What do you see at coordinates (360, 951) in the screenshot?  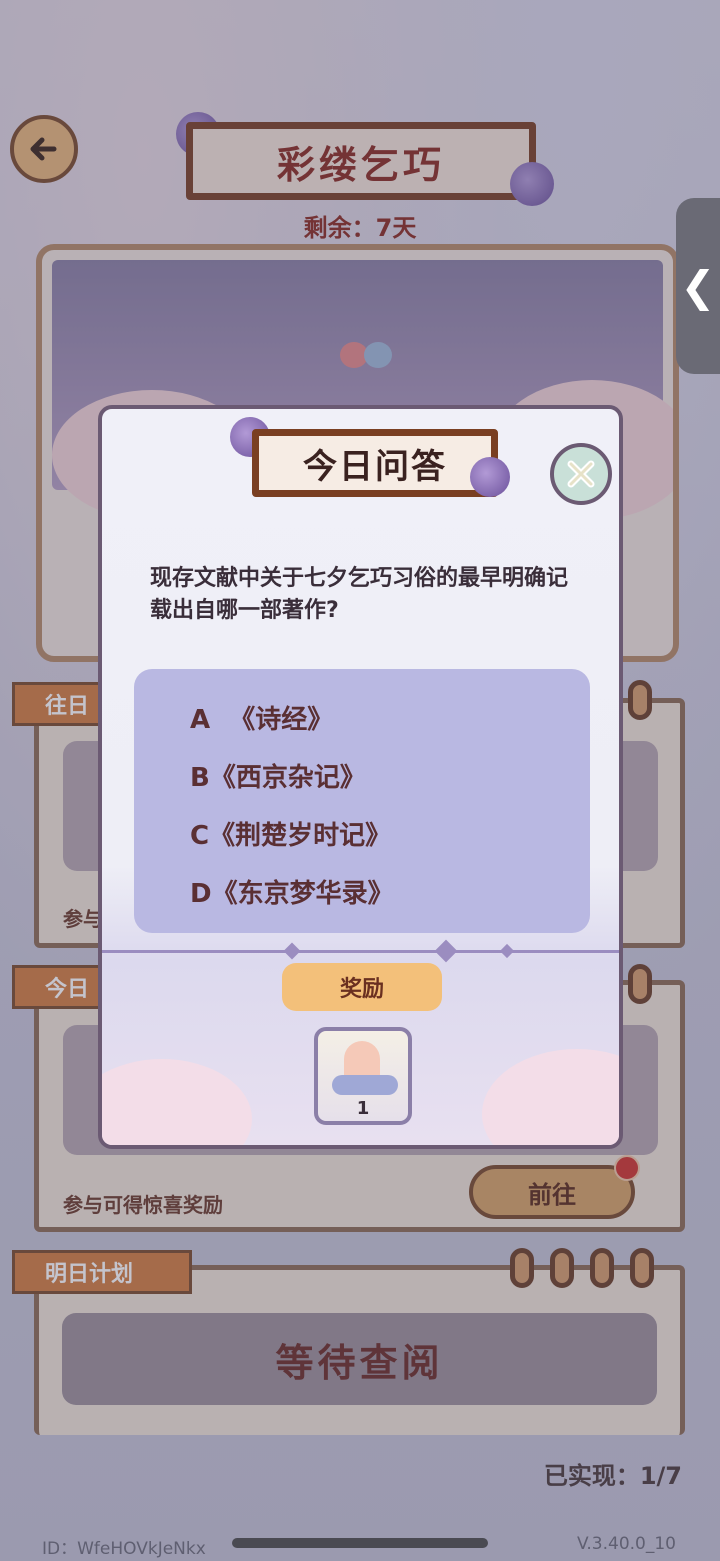 I see `divider` at bounding box center [360, 951].